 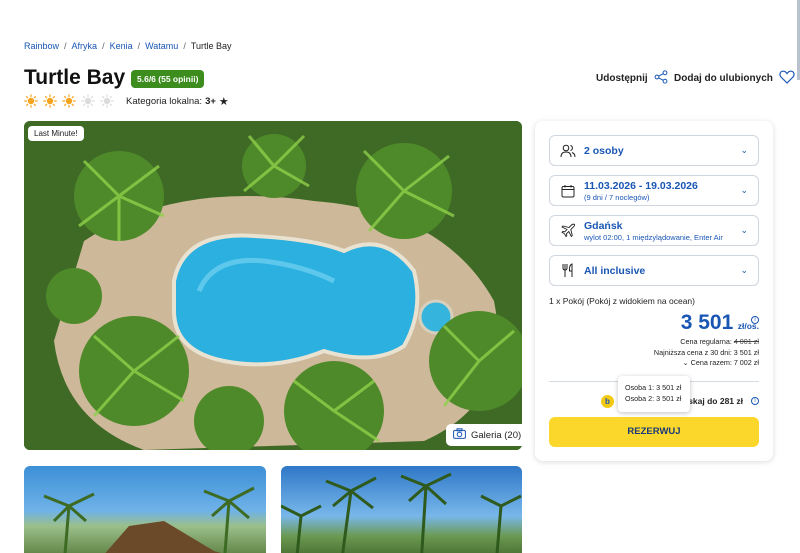 I want to click on favorite-label: Dodaj do ulubionych, so click(x=723, y=78).